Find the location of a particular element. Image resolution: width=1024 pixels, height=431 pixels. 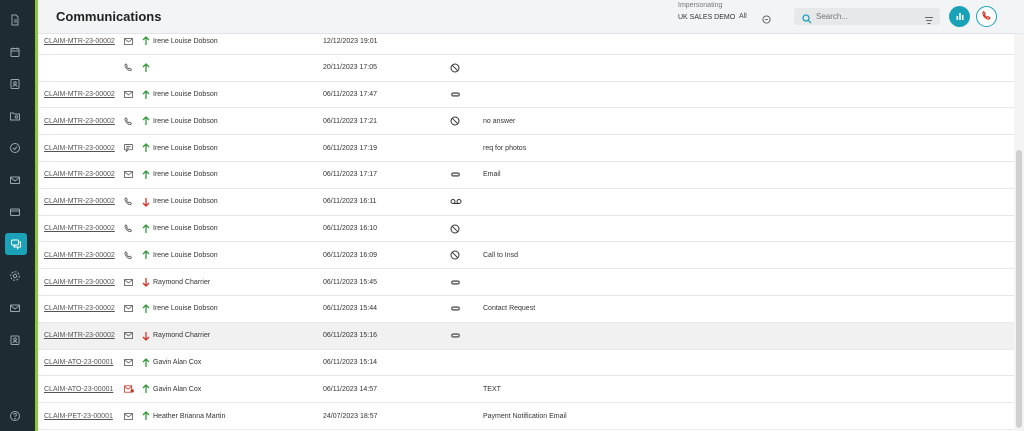

search-box is located at coordinates (867, 16).